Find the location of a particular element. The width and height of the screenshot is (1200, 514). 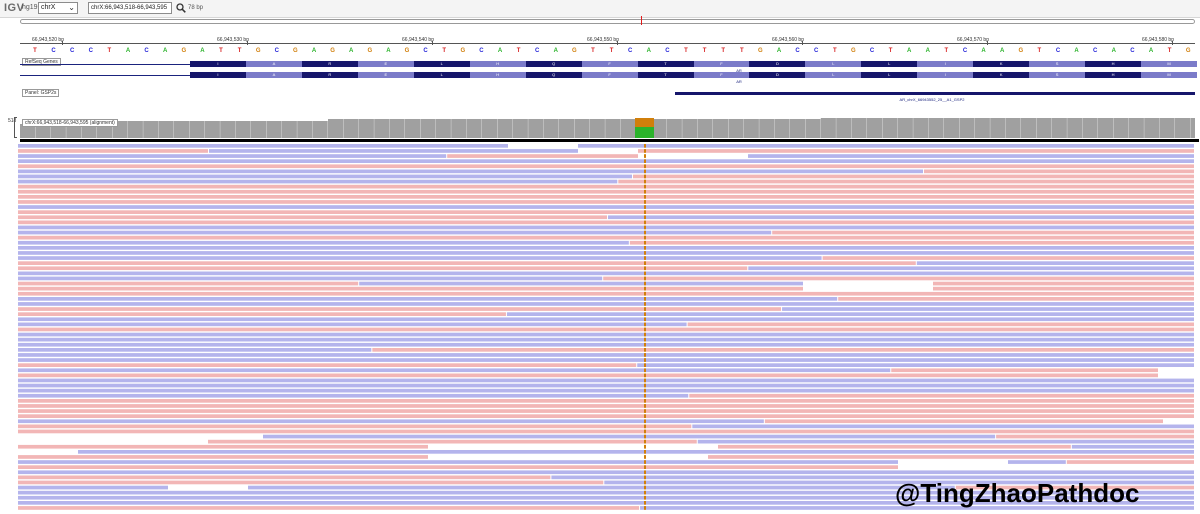

panel-track-name: Panel: GSP2s is located at coordinates (41, 93).